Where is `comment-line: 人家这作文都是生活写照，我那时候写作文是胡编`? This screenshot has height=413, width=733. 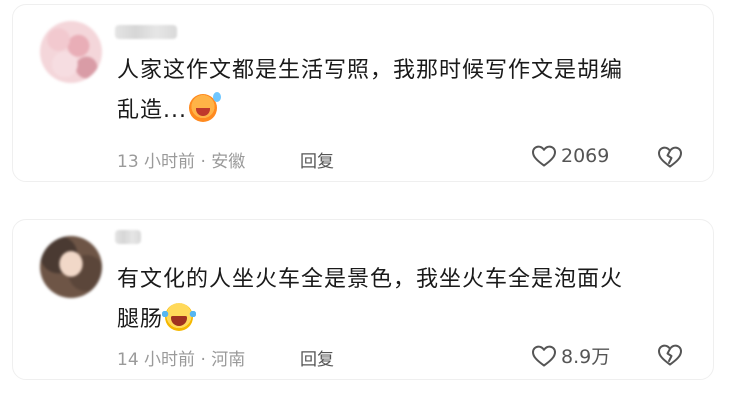 comment-line: 人家这作文都是生活写照，我那时候写作文是胡编 is located at coordinates (370, 70).